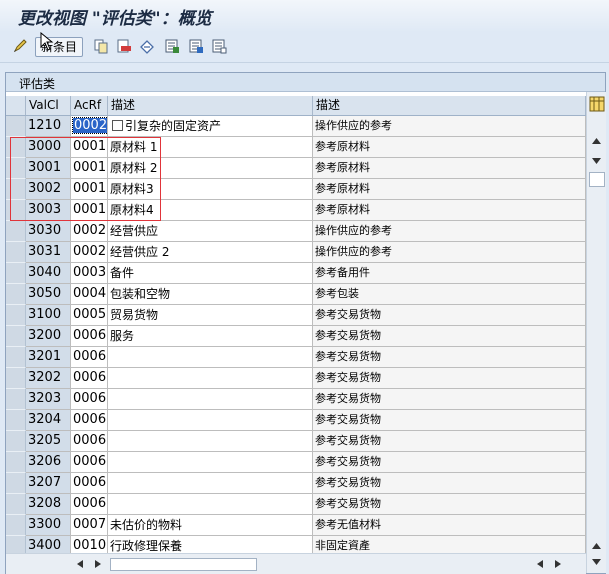 The height and width of the screenshot is (574, 609). I want to click on col-header-description: 描述, so click(210, 105).